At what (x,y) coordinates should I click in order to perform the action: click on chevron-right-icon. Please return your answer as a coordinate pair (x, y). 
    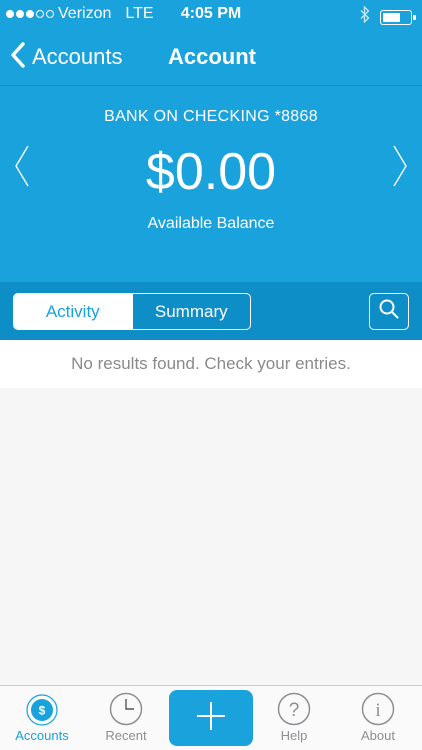
    Looking at the image, I should click on (400, 168).